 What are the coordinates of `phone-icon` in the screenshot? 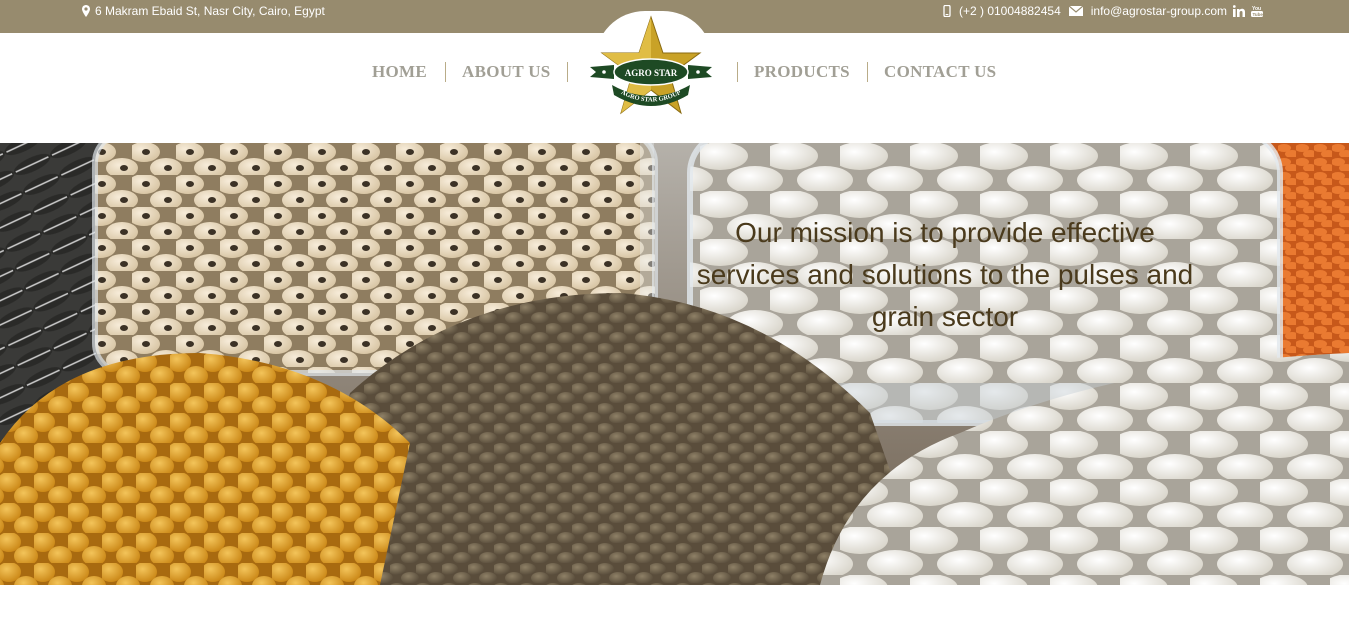 It's located at (947, 11).